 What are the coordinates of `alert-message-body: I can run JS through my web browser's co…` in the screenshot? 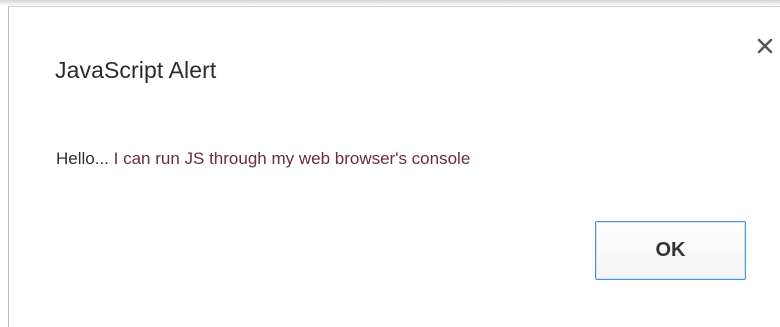 It's located at (292, 158).